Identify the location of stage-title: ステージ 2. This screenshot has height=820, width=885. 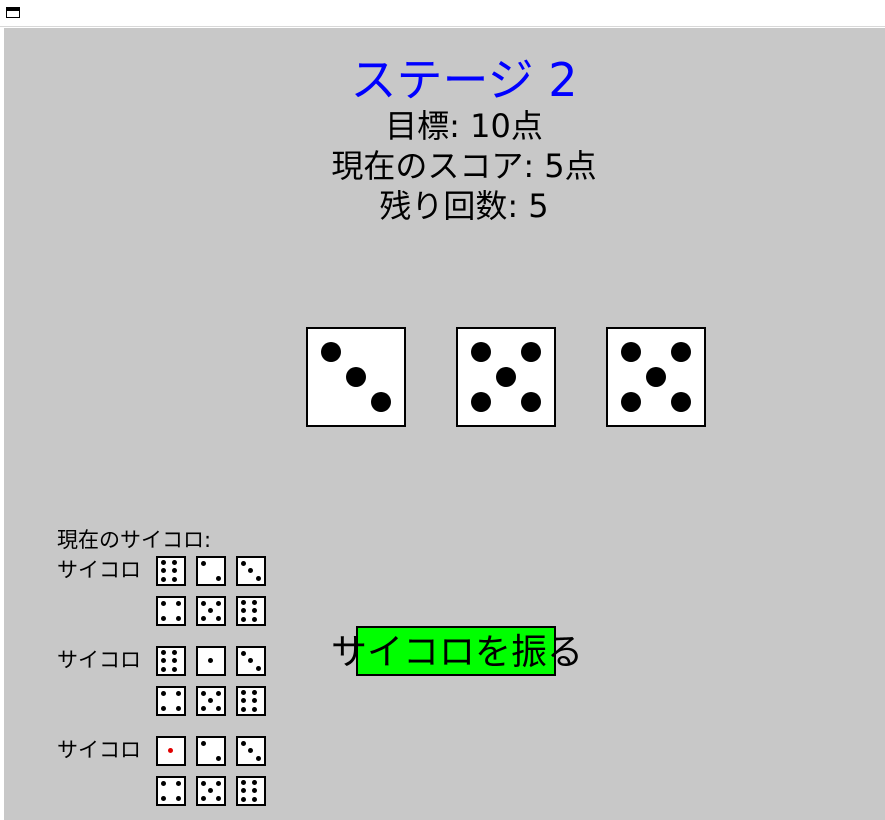
(464, 80).